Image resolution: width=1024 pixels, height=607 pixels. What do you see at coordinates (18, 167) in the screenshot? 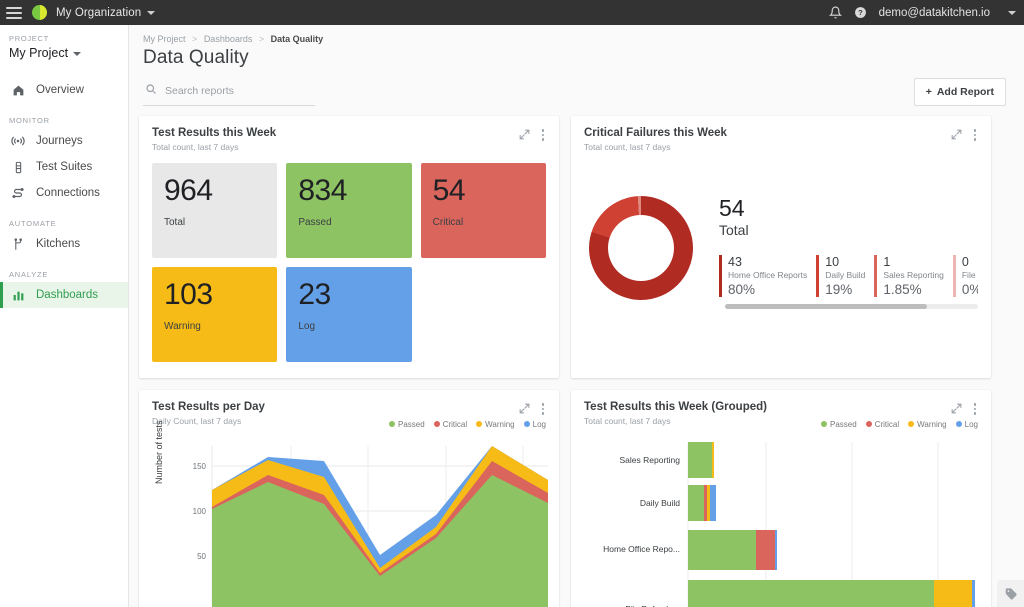
I see `test-tube-icon` at bounding box center [18, 167].